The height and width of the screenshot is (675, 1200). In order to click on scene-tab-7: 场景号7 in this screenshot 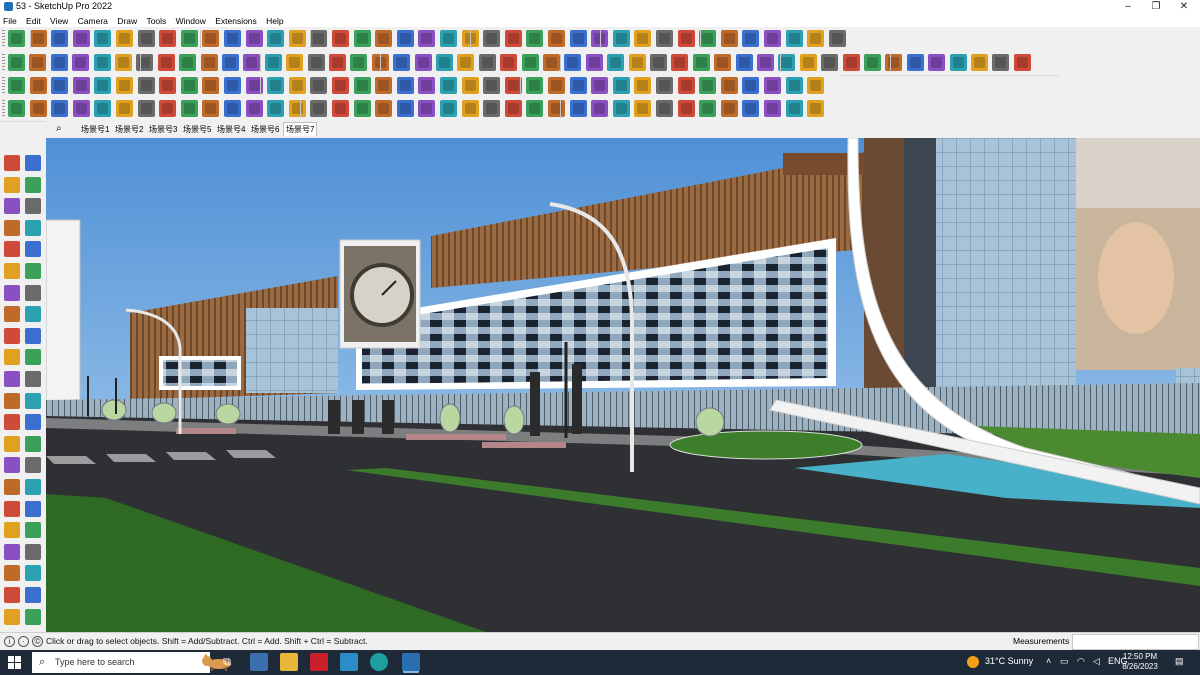, I will do `click(300, 129)`.